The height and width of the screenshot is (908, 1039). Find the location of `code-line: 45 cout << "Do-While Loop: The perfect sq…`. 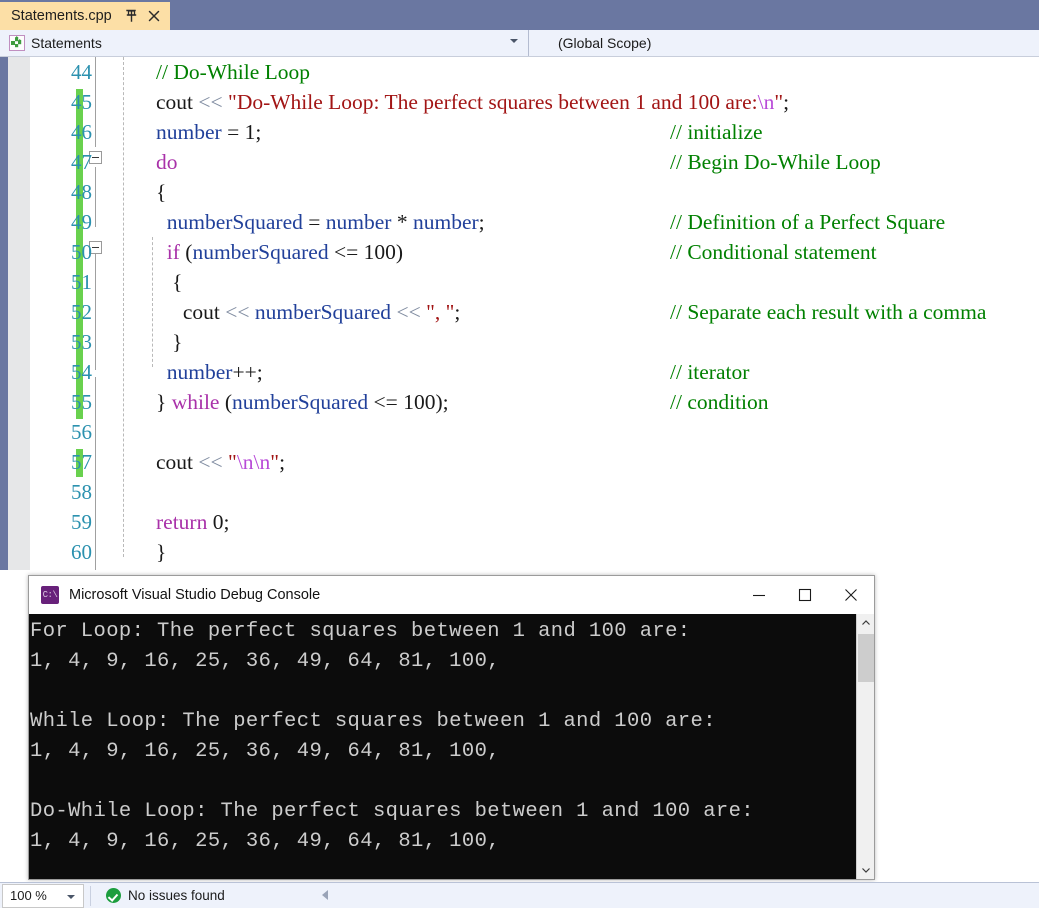

code-line: 45 cout << "Do-While Loop: The perfect sq… is located at coordinates (534, 102).